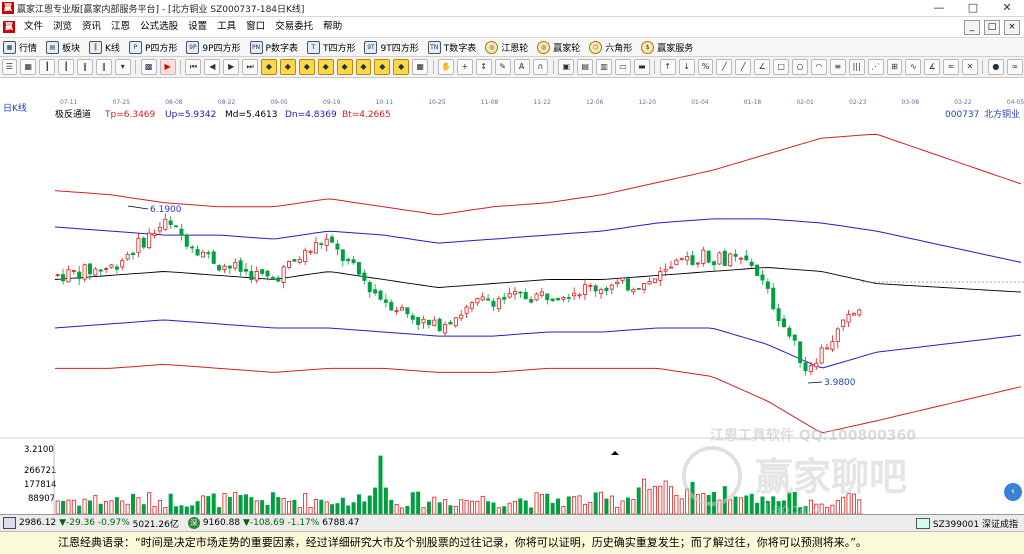 This screenshot has height=554, width=1024. I want to click on box-tool-icon: □, so click(781, 67).